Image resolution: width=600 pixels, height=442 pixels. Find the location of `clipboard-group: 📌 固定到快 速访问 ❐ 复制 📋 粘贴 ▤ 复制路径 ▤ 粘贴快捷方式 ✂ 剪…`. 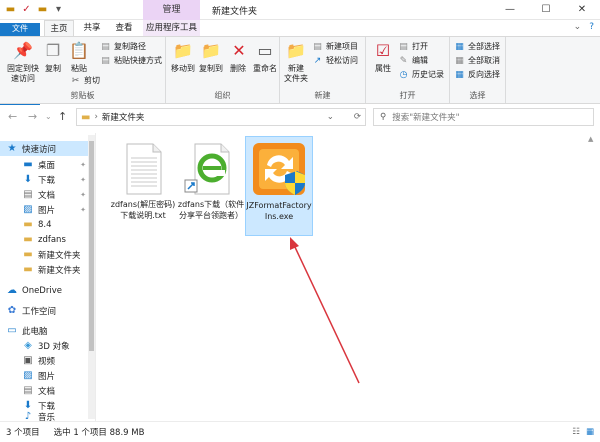

clipboard-group: 📌 固定到快 速访问 ❐ 复制 📋 粘贴 ▤ 复制路径 ▤ 粘贴快捷方式 ✂ 剪… is located at coordinates (83, 70).